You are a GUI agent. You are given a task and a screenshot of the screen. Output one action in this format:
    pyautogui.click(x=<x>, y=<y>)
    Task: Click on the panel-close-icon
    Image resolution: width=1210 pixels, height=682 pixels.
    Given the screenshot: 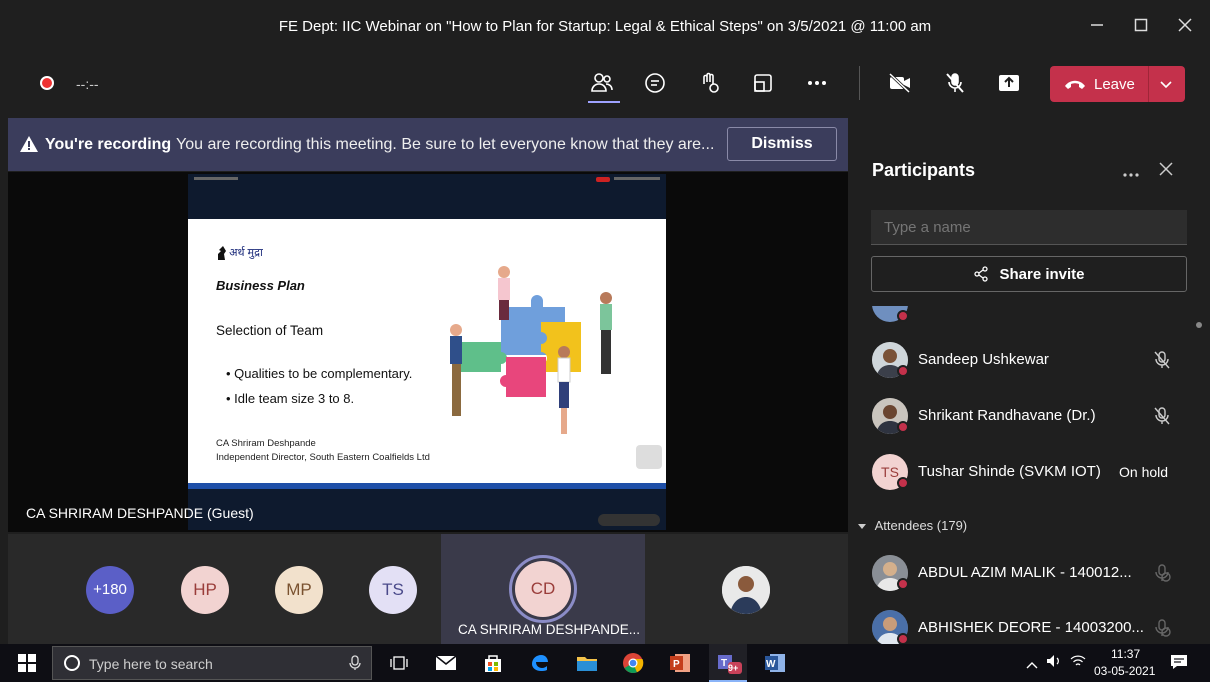 What is the action you would take?
    pyautogui.click(x=1166, y=171)
    